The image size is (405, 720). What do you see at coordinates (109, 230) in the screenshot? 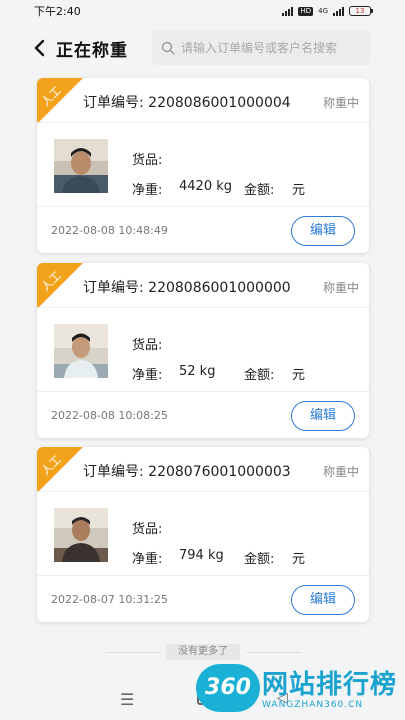
I see `order-timestamp: 2022-08-08 10:48:49` at bounding box center [109, 230].